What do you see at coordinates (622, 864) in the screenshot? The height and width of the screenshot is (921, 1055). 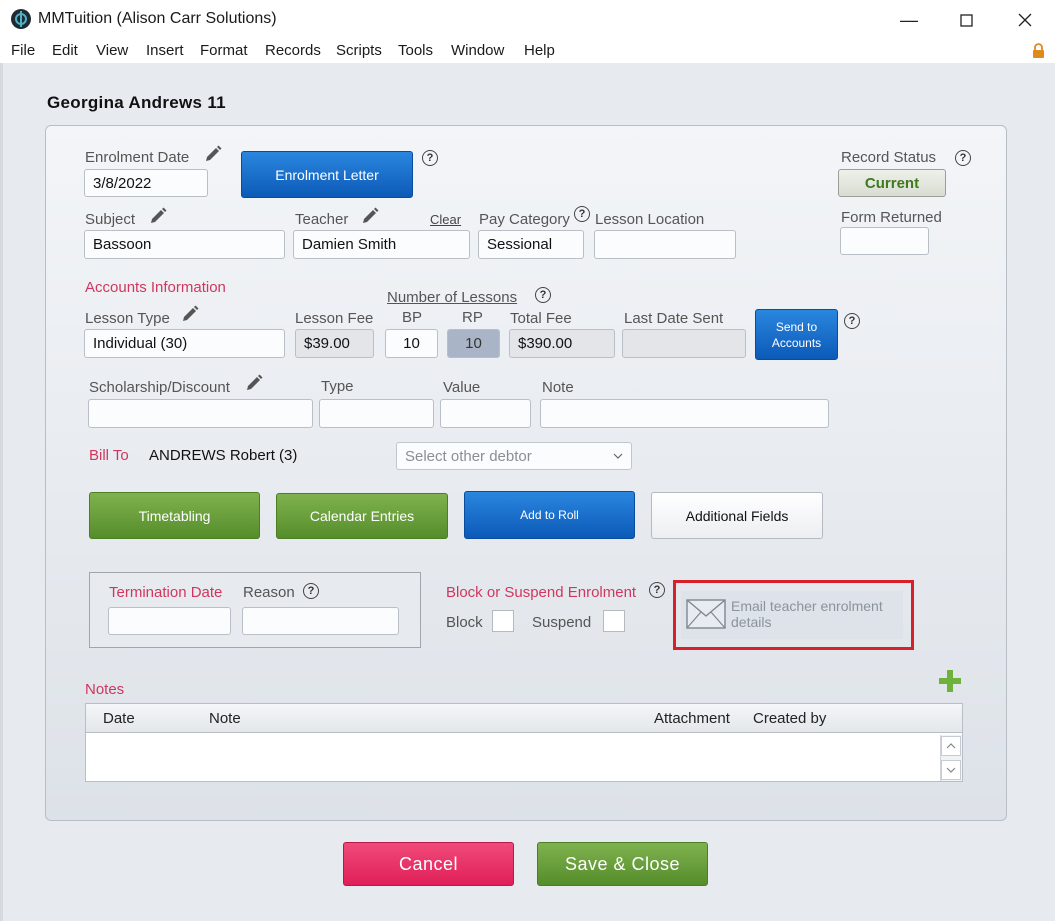 I see `save-close-button: Save & Close` at bounding box center [622, 864].